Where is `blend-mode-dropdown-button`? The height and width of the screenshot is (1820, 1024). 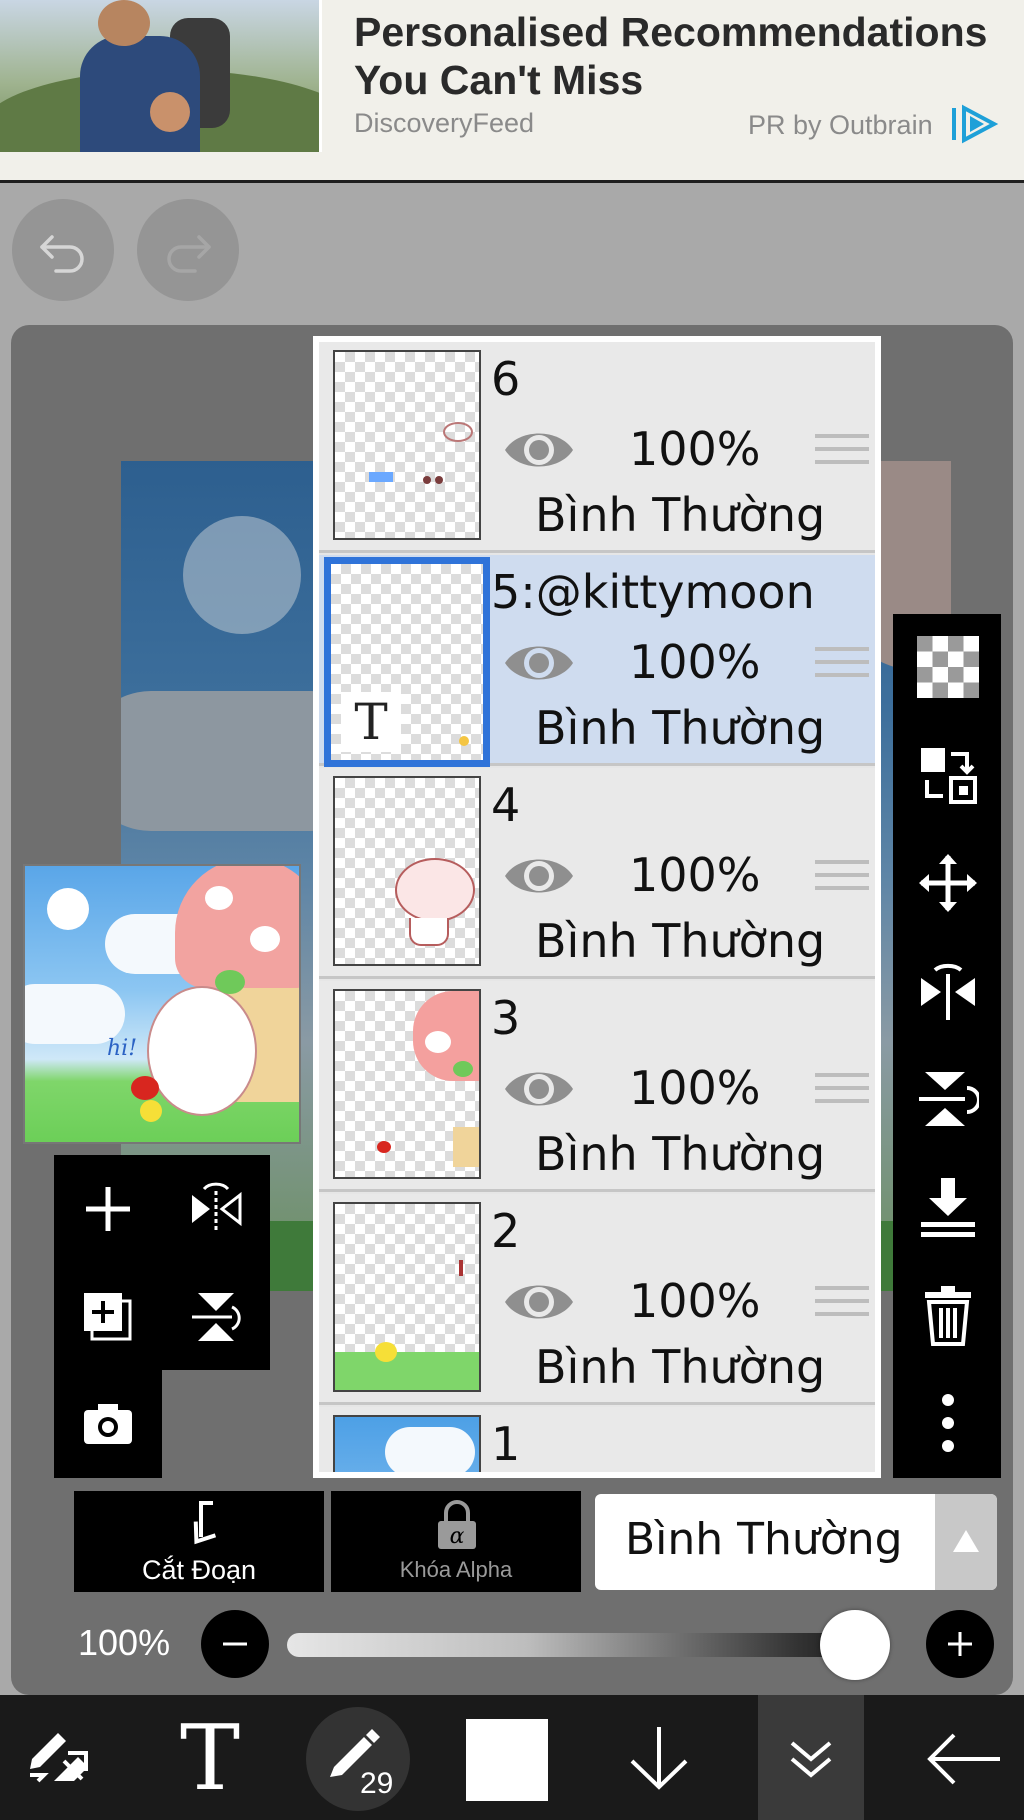 blend-mode-dropdown-button is located at coordinates (966, 1542).